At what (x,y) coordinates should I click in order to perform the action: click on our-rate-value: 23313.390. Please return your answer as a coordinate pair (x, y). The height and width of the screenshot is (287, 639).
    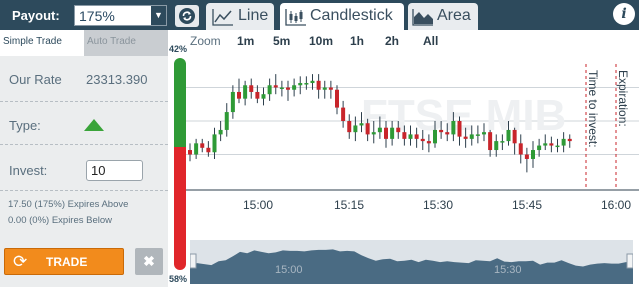
    Looking at the image, I should click on (117, 79).